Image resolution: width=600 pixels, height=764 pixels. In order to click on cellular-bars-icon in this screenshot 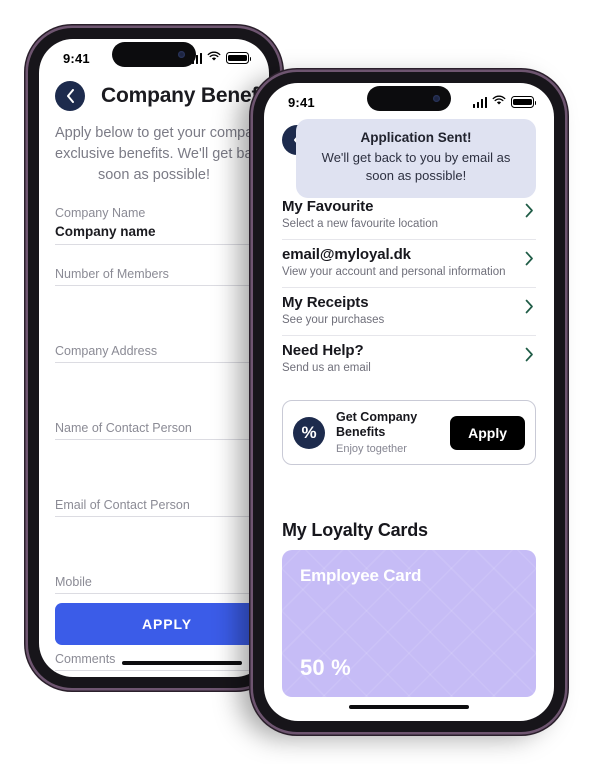, I will do `click(479, 102)`.